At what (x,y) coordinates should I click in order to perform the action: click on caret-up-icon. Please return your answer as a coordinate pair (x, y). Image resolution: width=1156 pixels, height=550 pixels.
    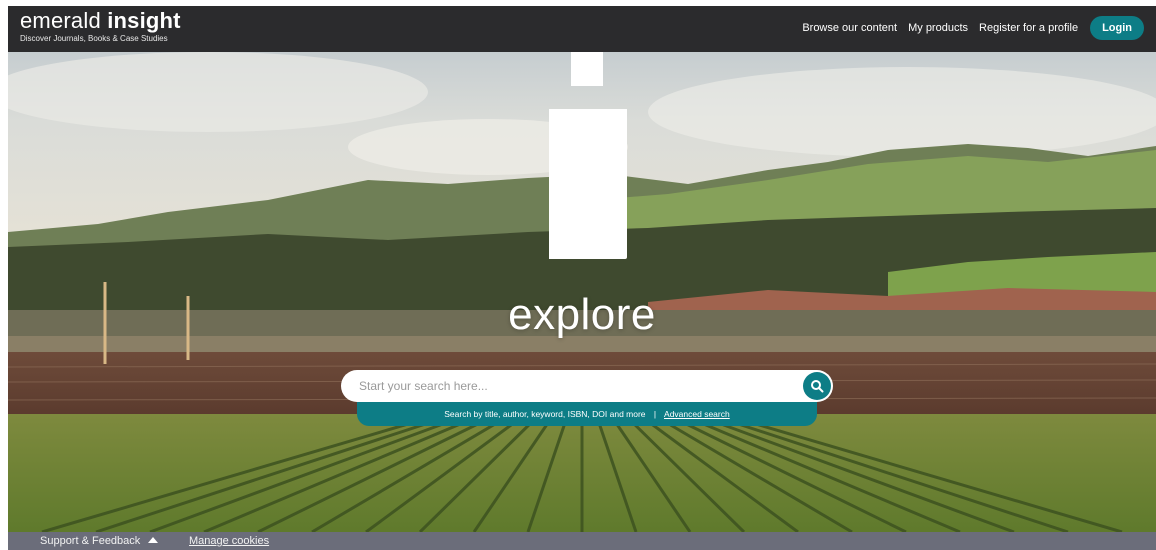
    Looking at the image, I should click on (153, 540).